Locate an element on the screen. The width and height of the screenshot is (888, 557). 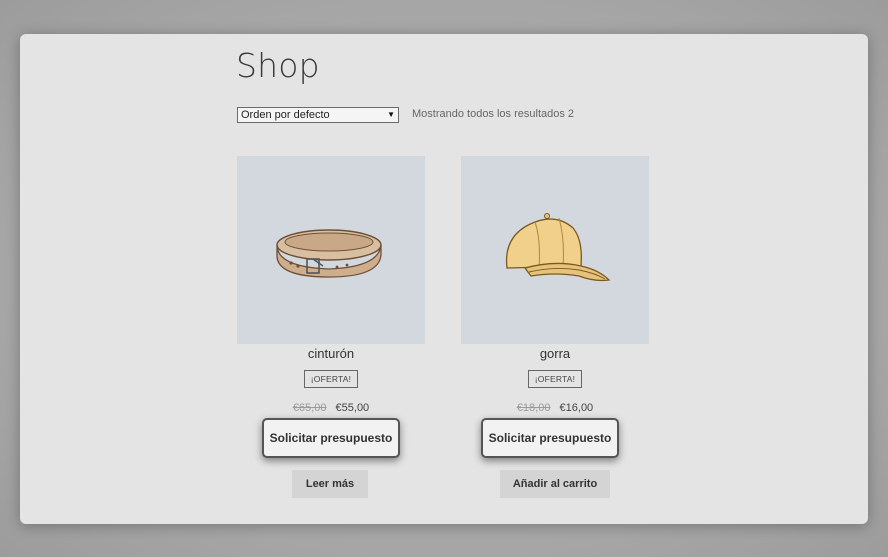
read-more-button: Leer más is located at coordinates (330, 484).